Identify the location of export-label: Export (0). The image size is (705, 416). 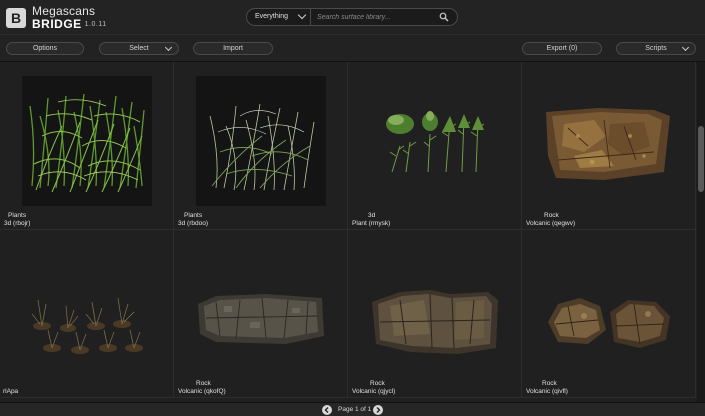
(562, 48).